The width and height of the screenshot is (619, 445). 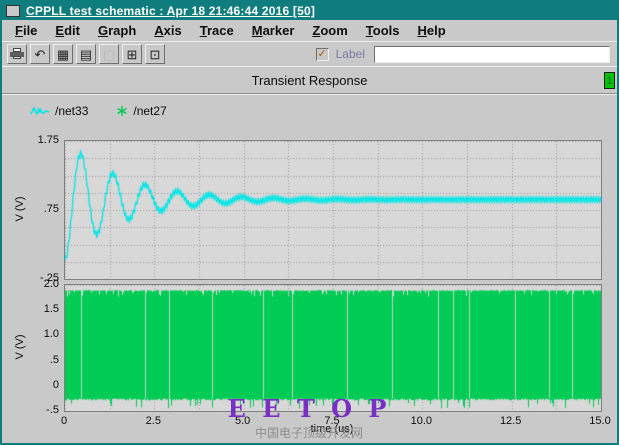 What do you see at coordinates (72, 111) in the screenshot?
I see `legend-label-net33: /net33` at bounding box center [72, 111].